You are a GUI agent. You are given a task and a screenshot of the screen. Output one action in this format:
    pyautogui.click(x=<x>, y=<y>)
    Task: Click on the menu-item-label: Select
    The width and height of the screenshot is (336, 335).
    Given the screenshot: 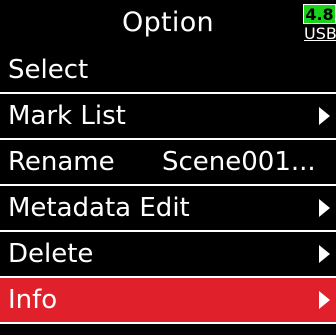 What is the action you would take?
    pyautogui.click(x=48, y=70)
    